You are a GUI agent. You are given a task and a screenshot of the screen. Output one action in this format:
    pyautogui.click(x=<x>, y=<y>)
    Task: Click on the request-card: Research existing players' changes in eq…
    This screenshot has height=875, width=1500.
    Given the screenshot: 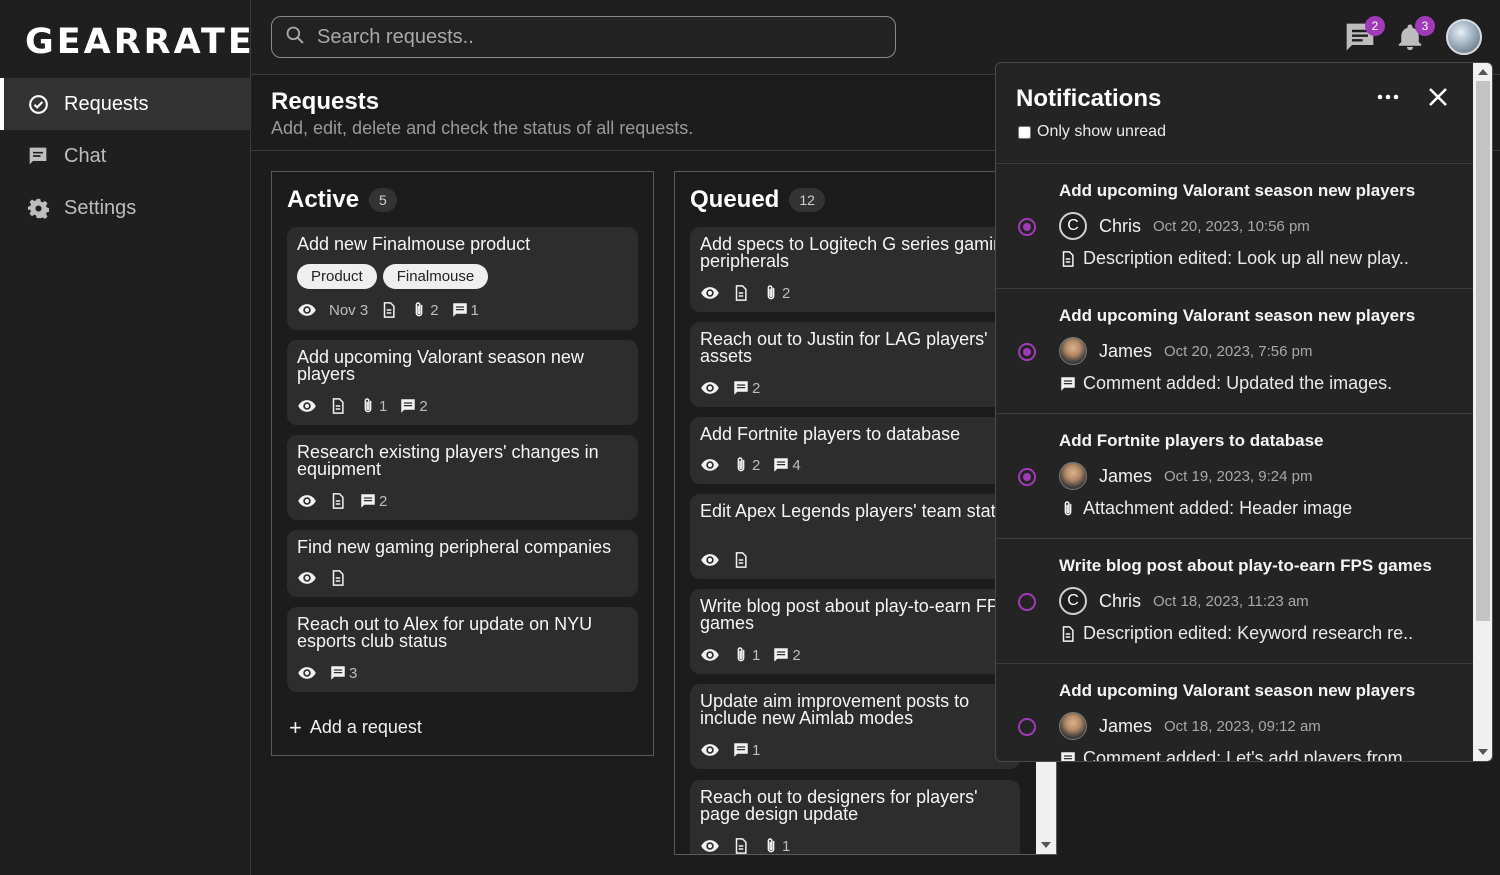 What is the action you would take?
    pyautogui.click(x=462, y=477)
    